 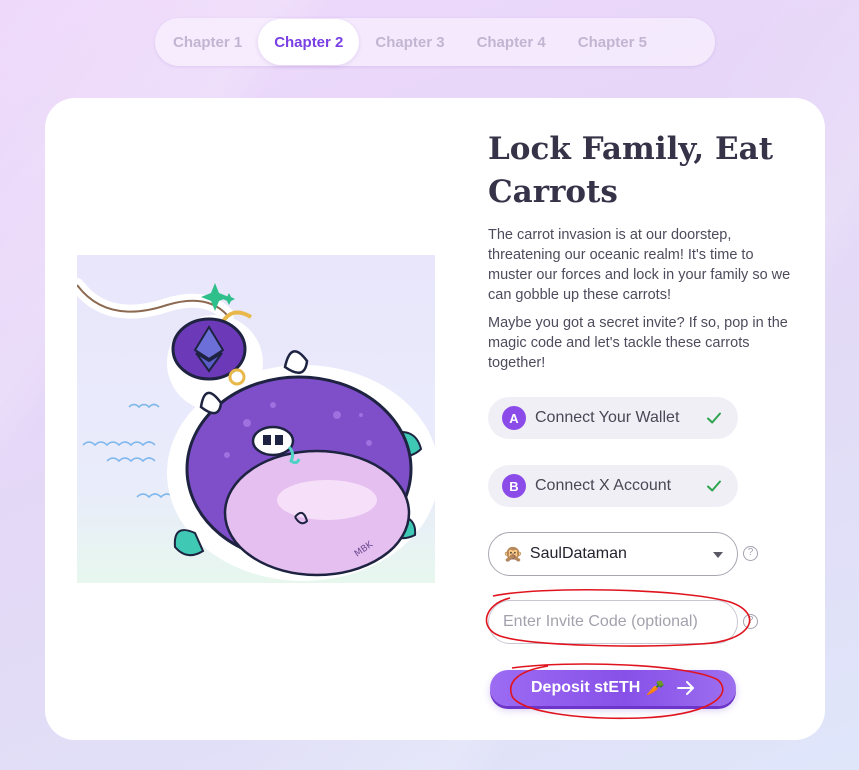 What do you see at coordinates (750, 621) in the screenshot?
I see `invite-help-icon: ?` at bounding box center [750, 621].